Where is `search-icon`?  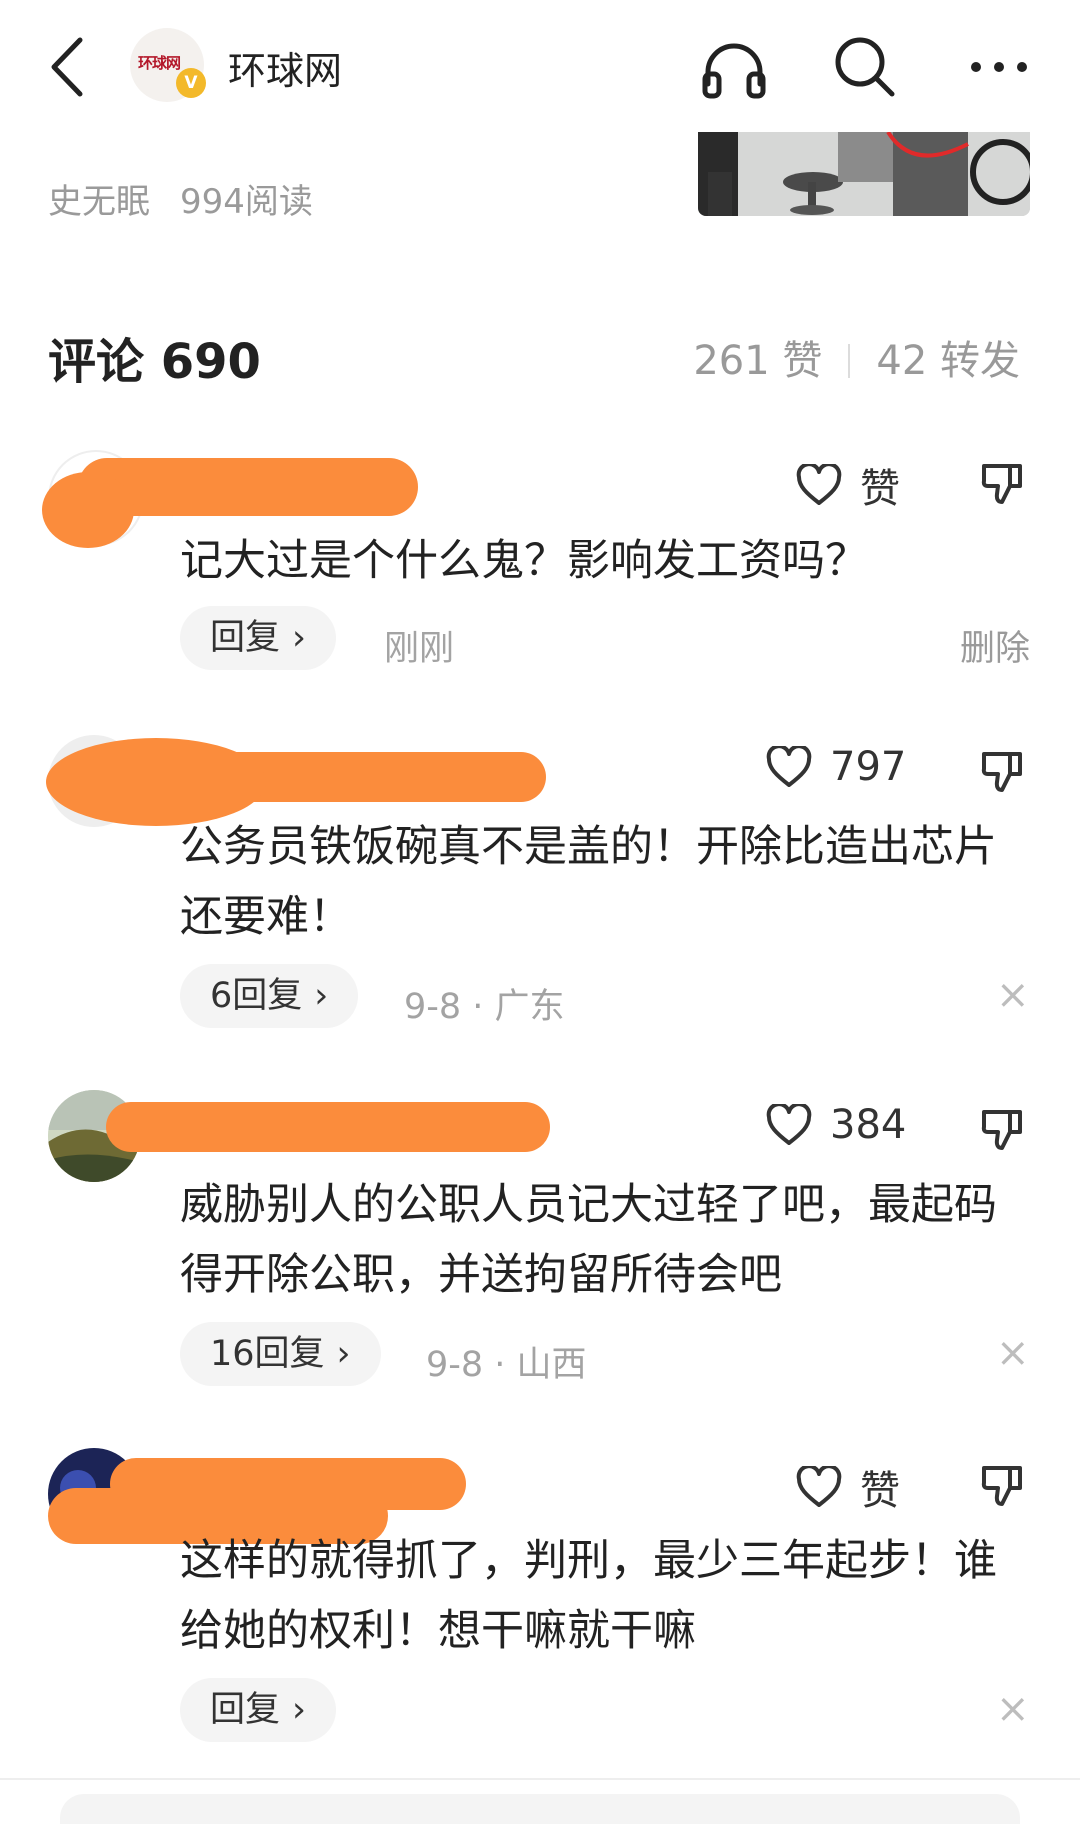 search-icon is located at coordinates (865, 67).